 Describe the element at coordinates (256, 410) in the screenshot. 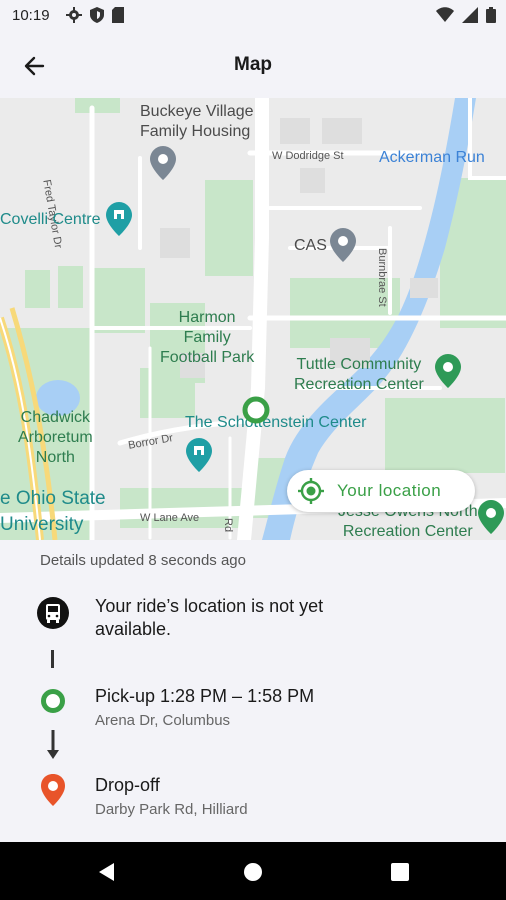

I see `pickup-marker-icon` at that location.